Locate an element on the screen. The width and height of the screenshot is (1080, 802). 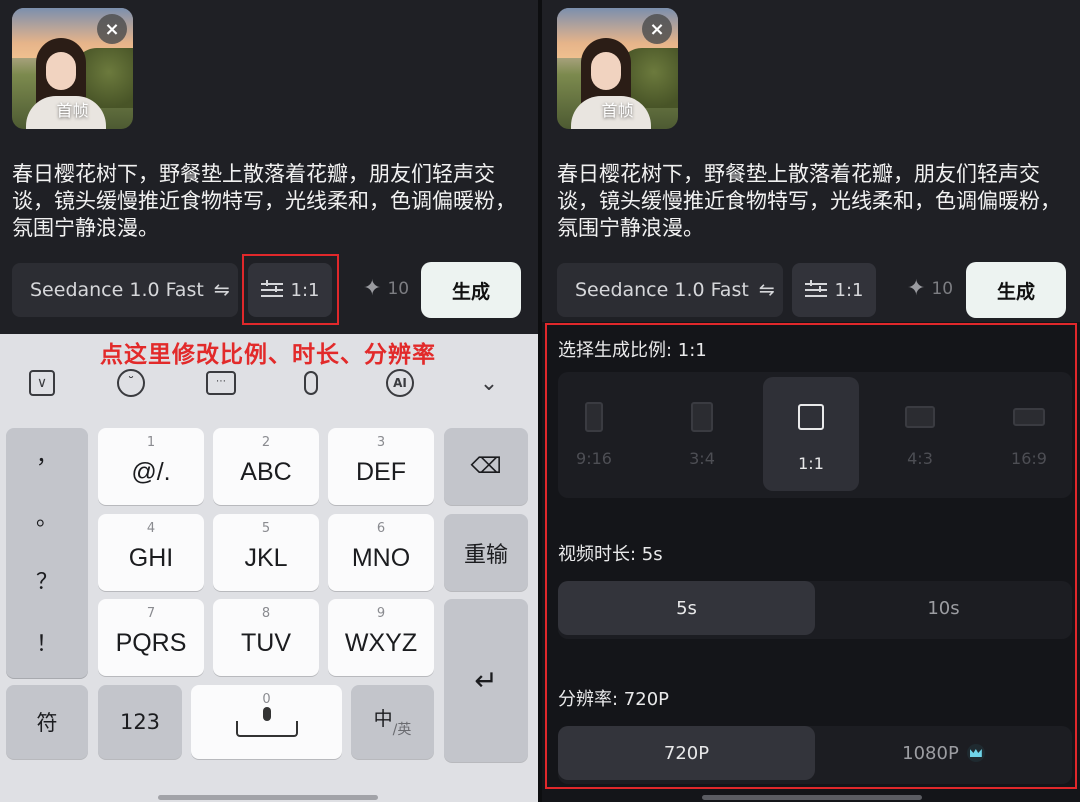
chevron-down-icon: ⌄ is located at coordinates (489, 383).